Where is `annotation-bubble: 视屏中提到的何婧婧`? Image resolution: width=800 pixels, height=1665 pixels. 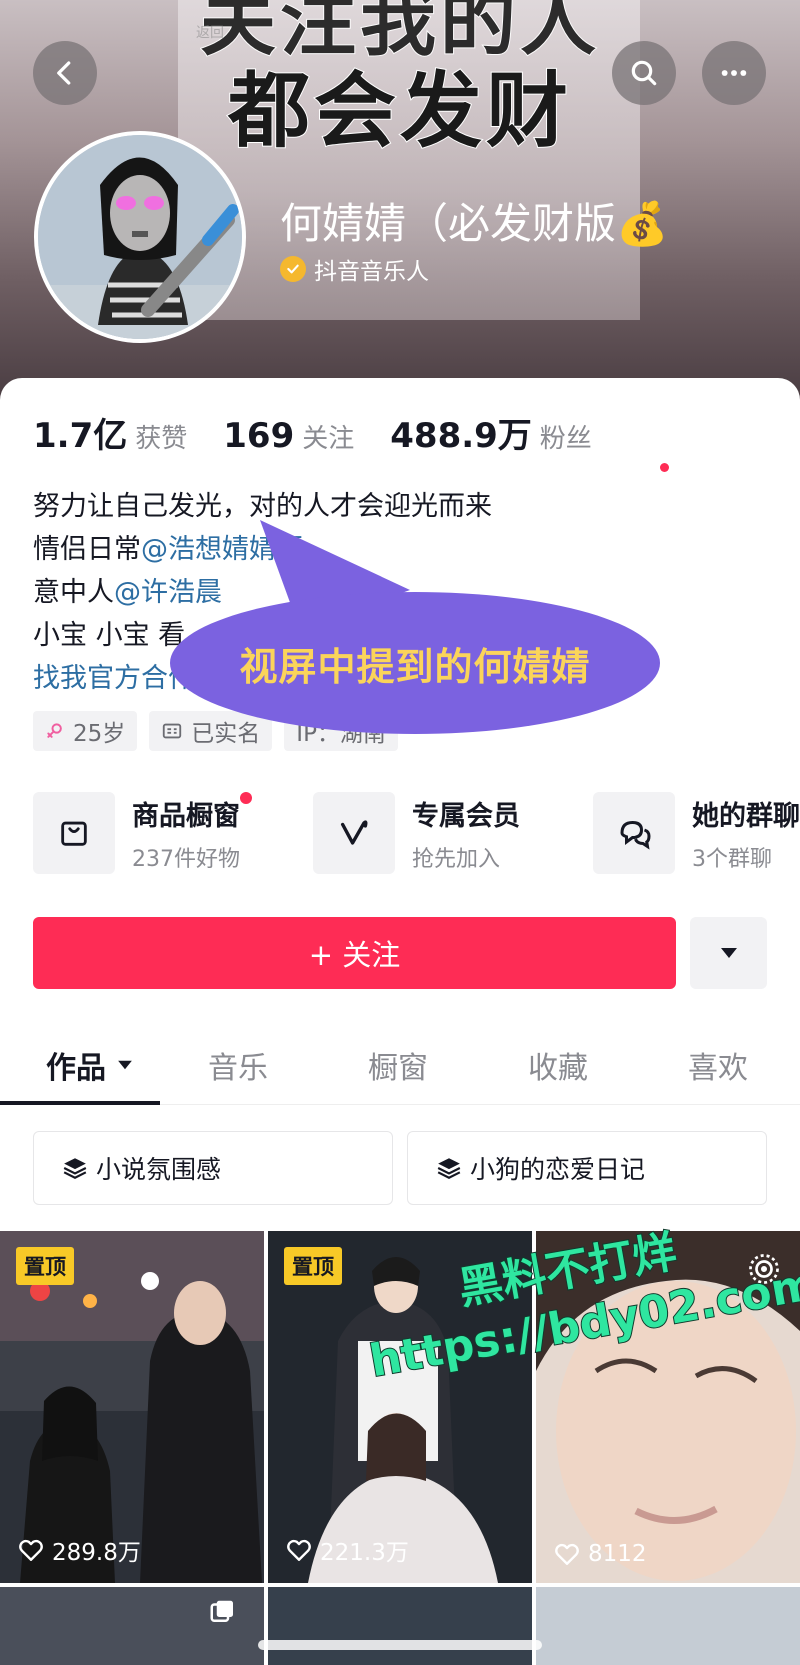
annotation-bubble: 视屏中提到的何婧婧 is located at coordinates (415, 663).